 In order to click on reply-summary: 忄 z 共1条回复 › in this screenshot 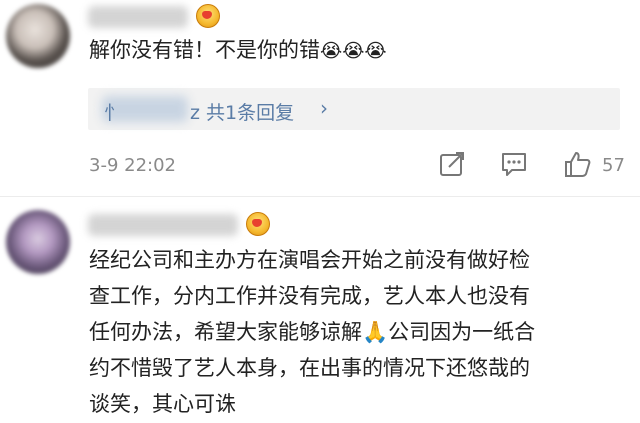, I will do `click(354, 109)`.